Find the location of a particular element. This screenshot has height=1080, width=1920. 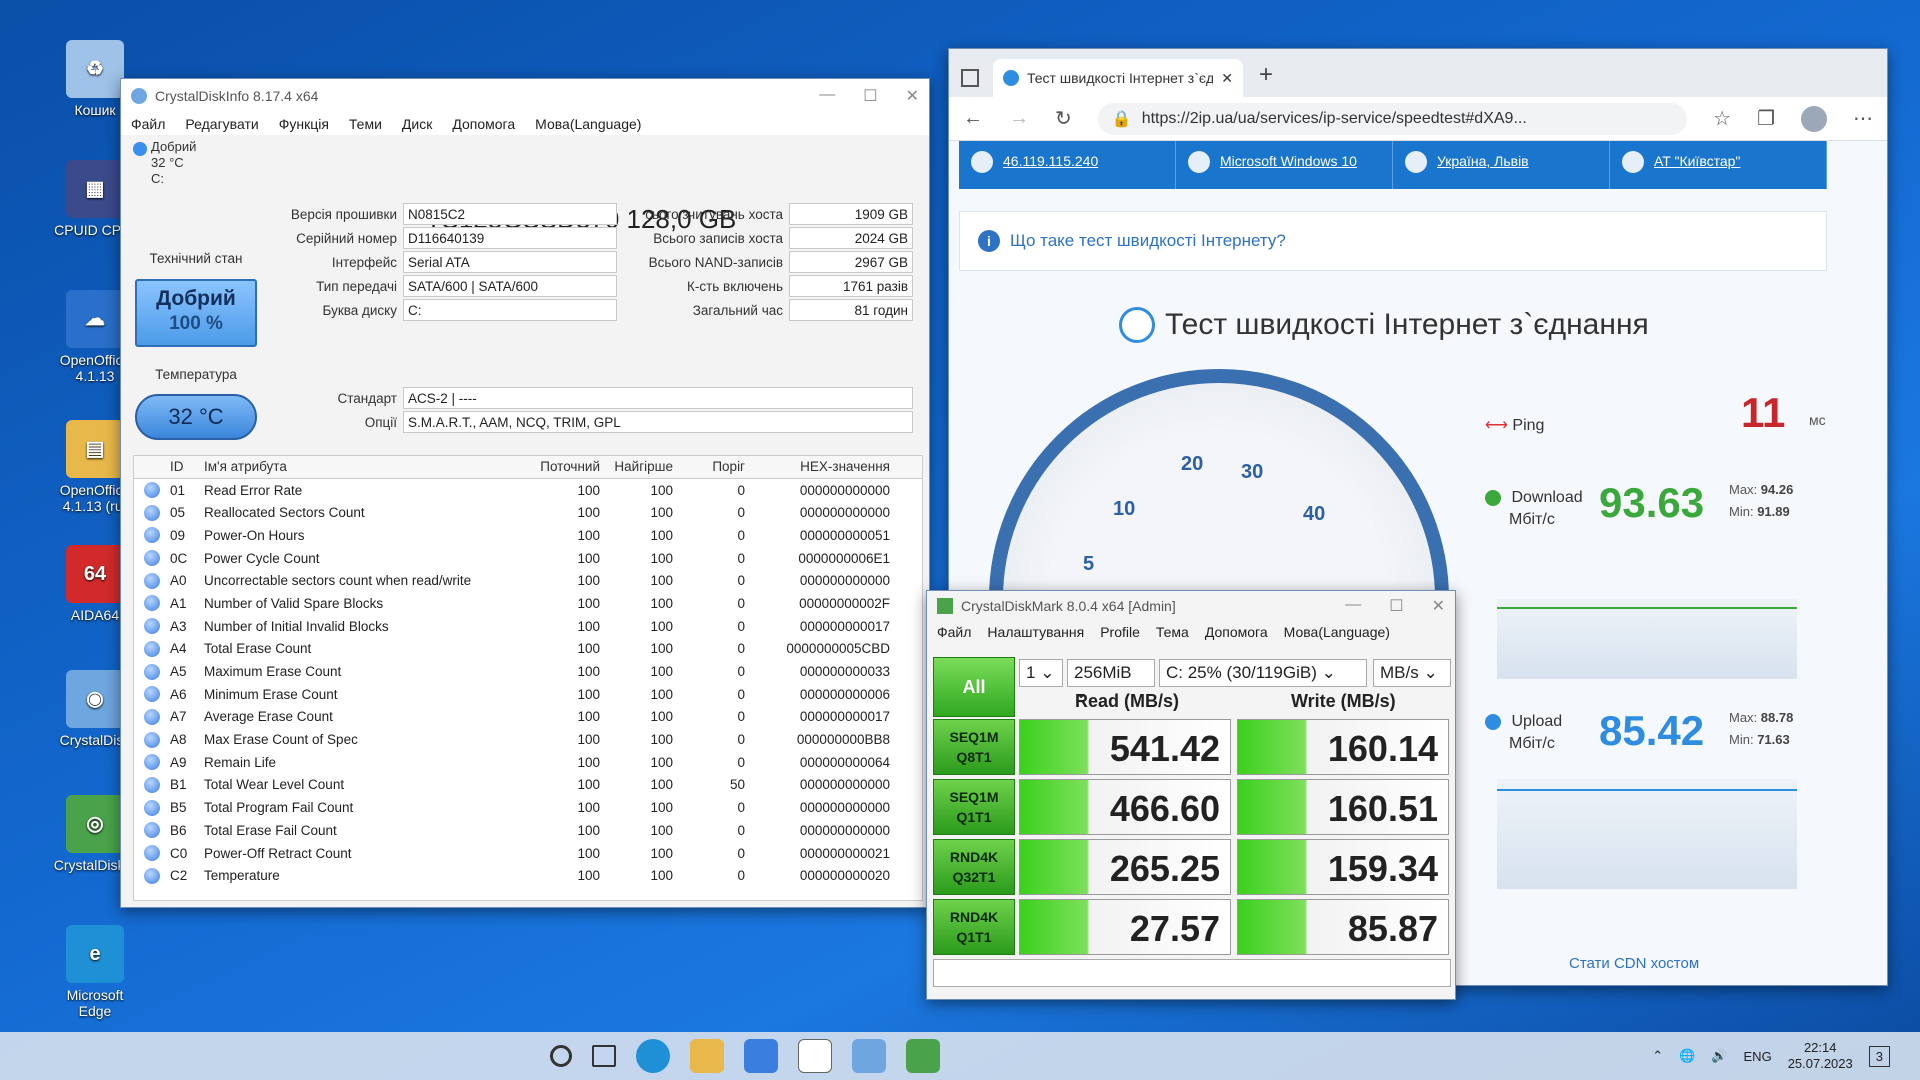

health-status-button: Добрий 100 % is located at coordinates (196, 313).